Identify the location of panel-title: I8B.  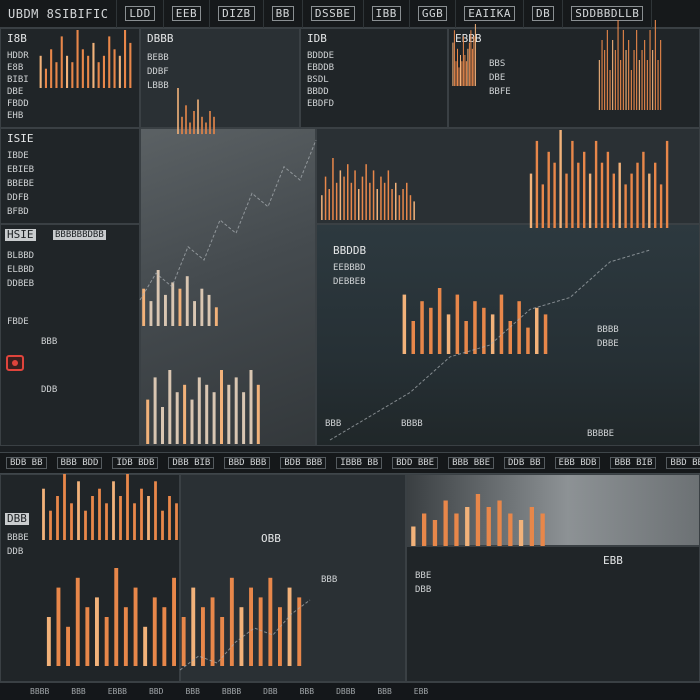
(17, 38).